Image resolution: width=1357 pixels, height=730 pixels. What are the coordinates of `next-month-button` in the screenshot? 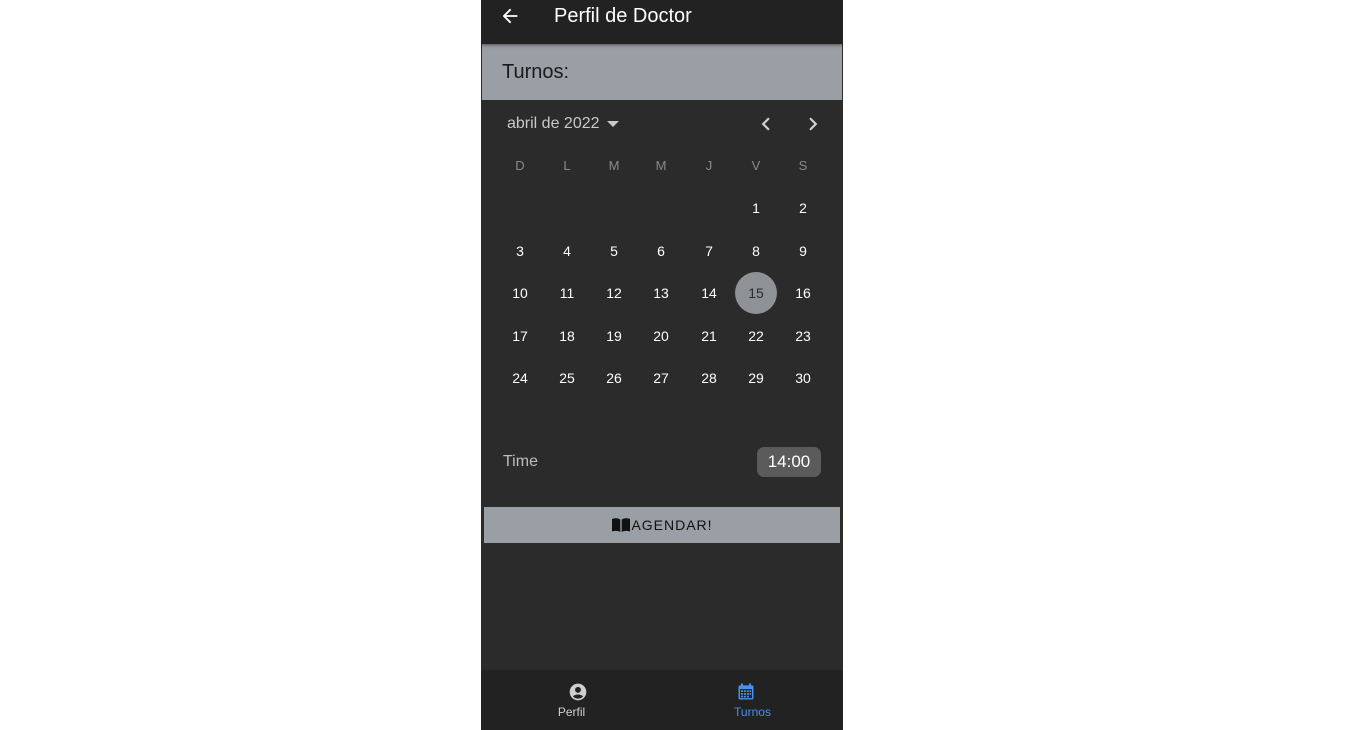 It's located at (813, 124).